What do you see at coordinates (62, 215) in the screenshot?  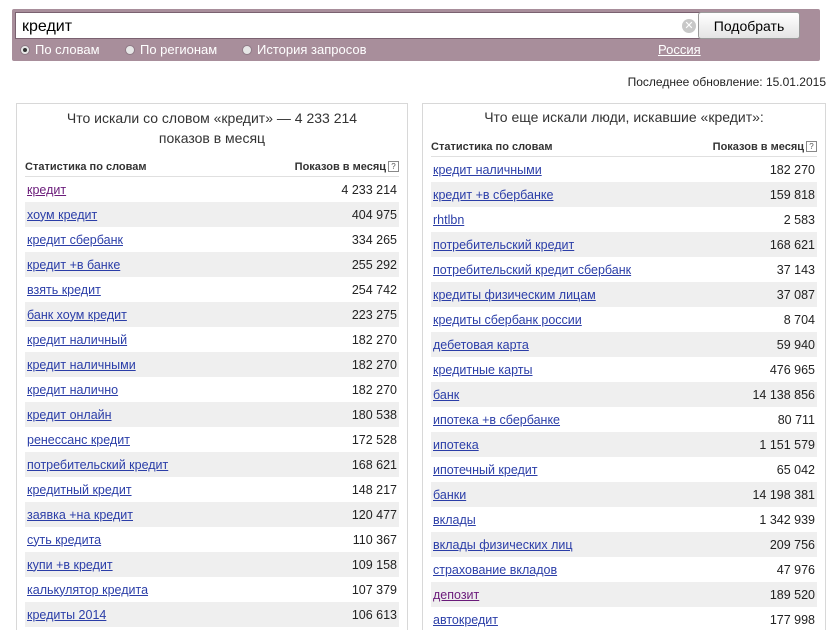 I see `query-link: хоум кредит` at bounding box center [62, 215].